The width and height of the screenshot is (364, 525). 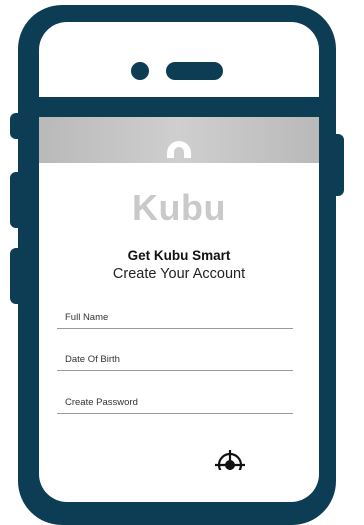 What do you see at coordinates (179, 207) in the screenshot?
I see `brand-wordmark: Kubu` at bounding box center [179, 207].